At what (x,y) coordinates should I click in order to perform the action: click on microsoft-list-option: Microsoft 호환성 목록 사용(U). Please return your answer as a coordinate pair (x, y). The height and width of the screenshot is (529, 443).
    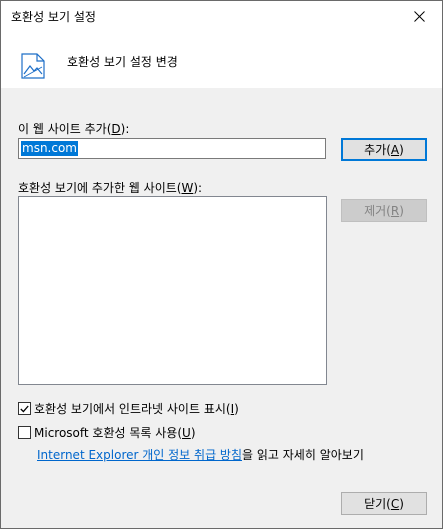
    Looking at the image, I should click on (107, 432).